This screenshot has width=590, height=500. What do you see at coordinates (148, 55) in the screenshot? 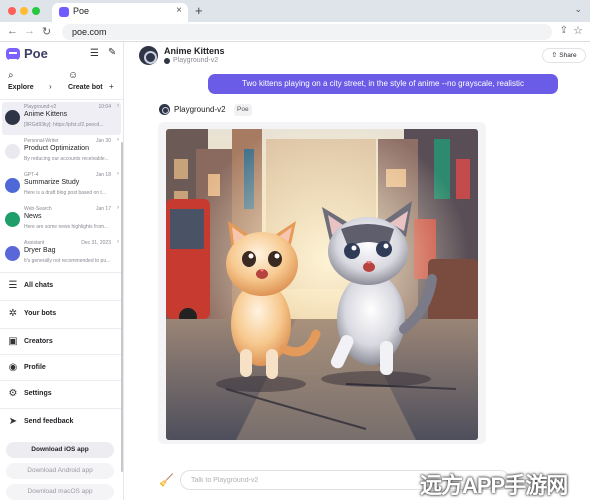
I see `bot-avatar` at bounding box center [148, 55].